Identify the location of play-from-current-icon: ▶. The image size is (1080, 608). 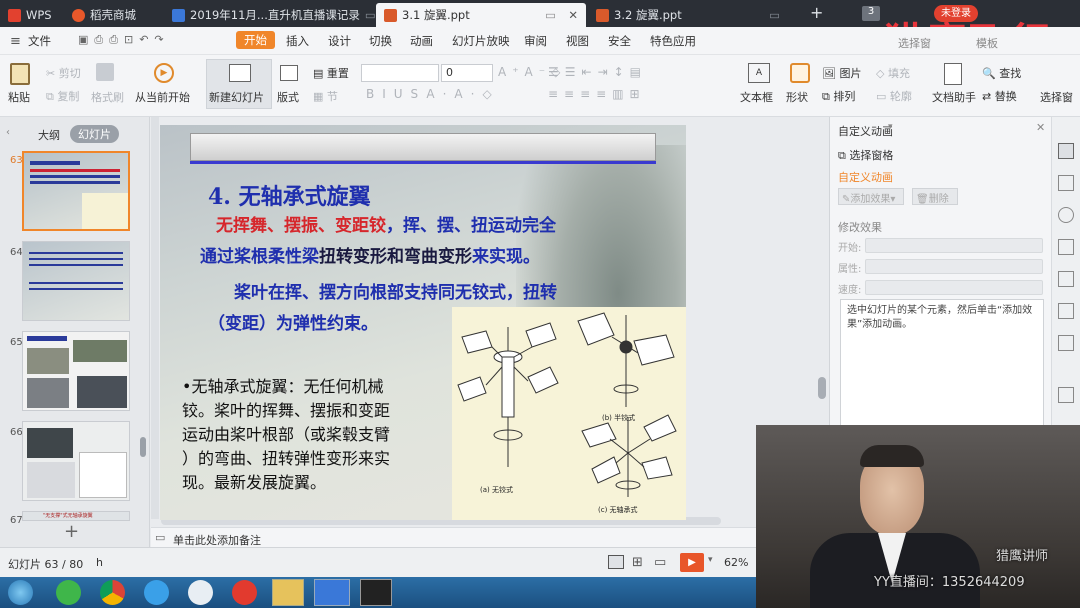
(164, 73).